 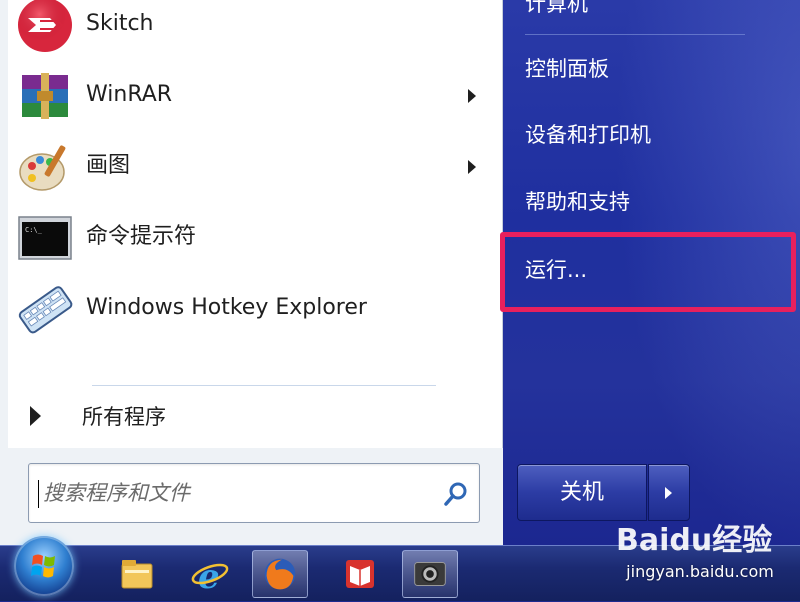 I want to click on watermark-text: Baidu经验, so click(x=694, y=540).